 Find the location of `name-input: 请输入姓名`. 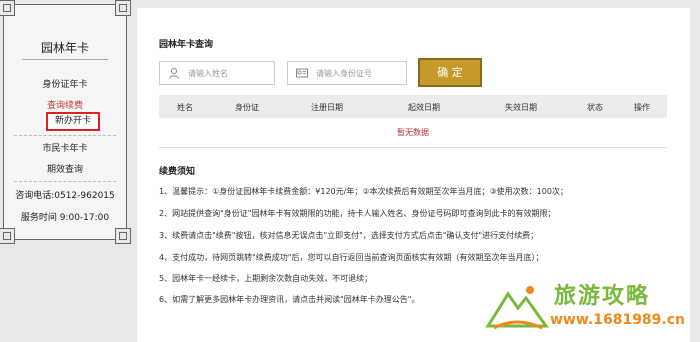

name-input: 请输入姓名 is located at coordinates (217, 73).